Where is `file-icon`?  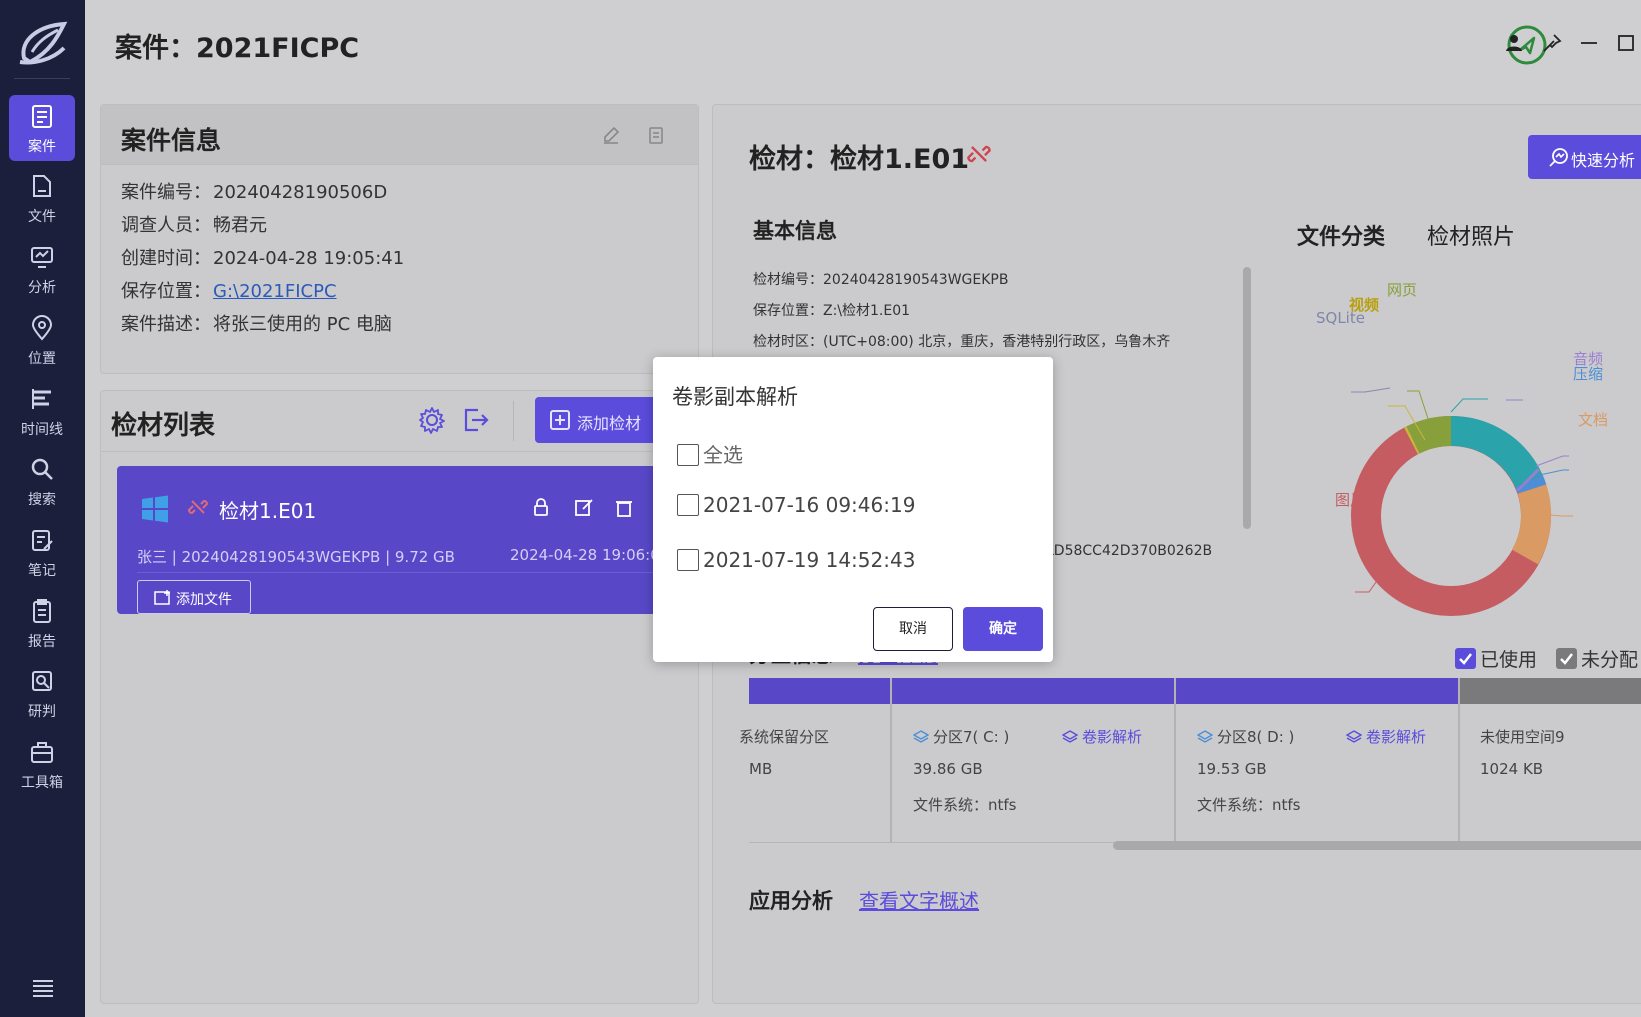
file-icon is located at coordinates (42, 186).